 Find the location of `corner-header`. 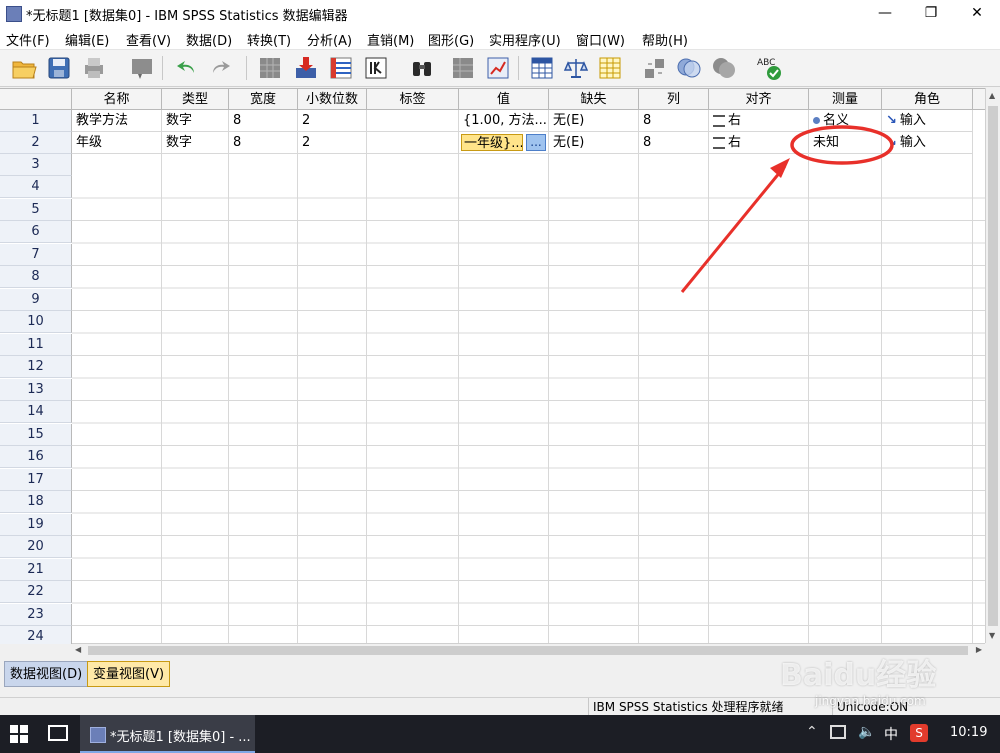

corner-header is located at coordinates (36, 99).